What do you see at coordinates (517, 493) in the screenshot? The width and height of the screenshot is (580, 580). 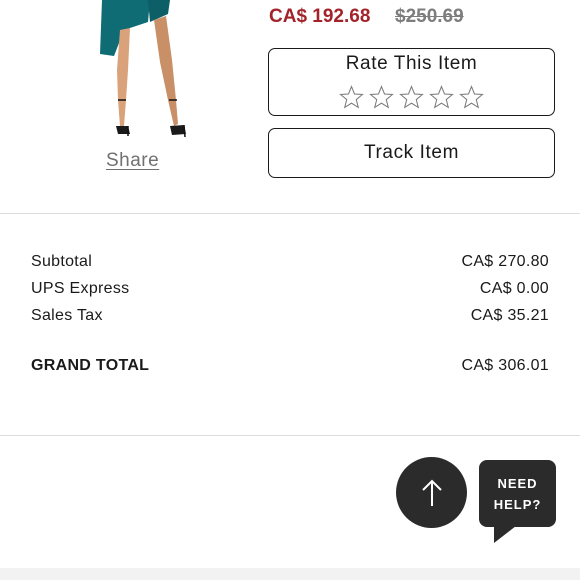 I see `need-help-button: NEED HELP?` at bounding box center [517, 493].